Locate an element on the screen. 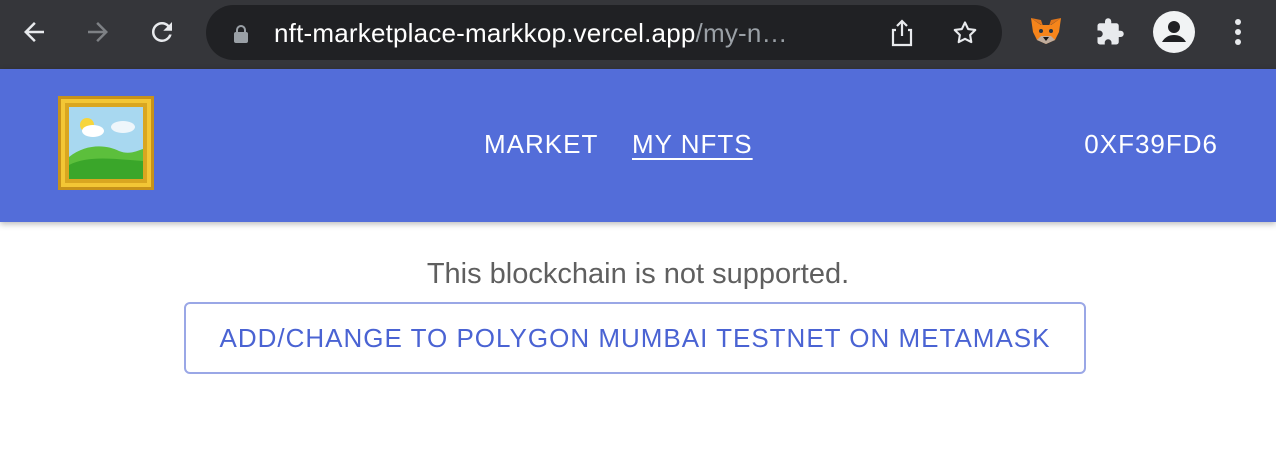 The height and width of the screenshot is (458, 1276). reload-icon is located at coordinates (161, 31).